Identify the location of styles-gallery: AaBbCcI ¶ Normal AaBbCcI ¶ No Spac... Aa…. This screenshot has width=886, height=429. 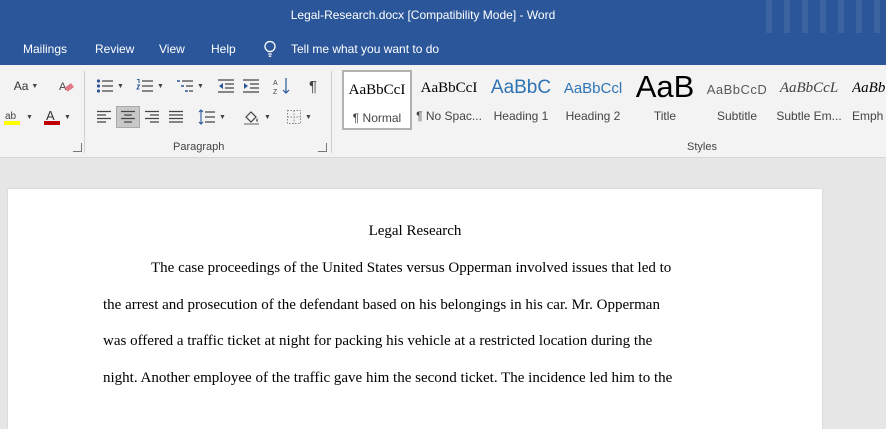
(613, 99).